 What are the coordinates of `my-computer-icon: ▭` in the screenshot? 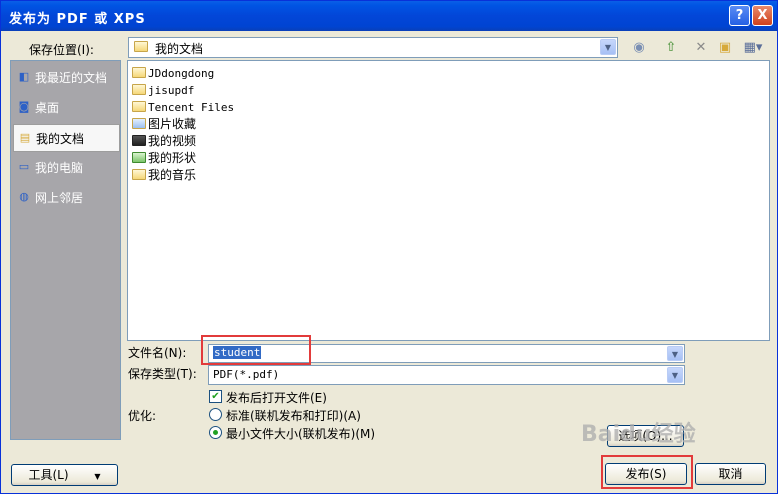 It's located at (24, 166).